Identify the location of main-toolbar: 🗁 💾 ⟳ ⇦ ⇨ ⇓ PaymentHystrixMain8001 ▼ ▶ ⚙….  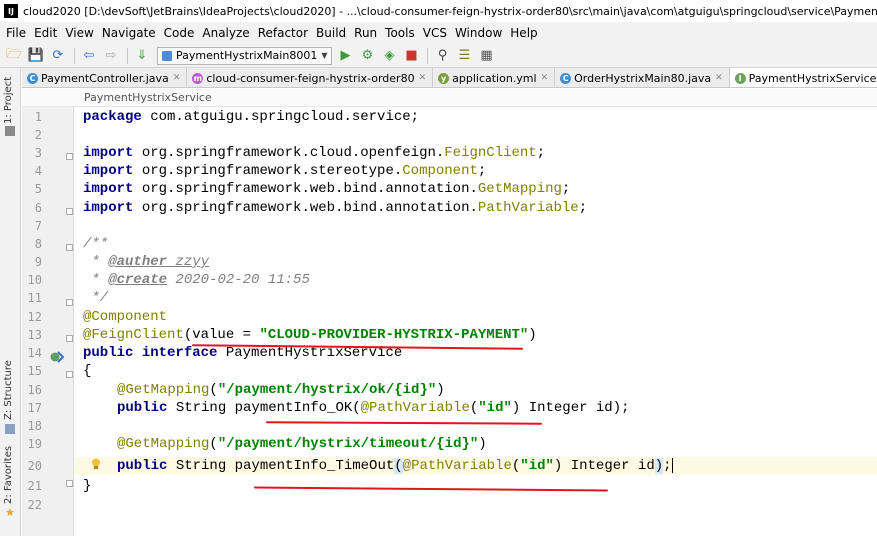
(438, 56).